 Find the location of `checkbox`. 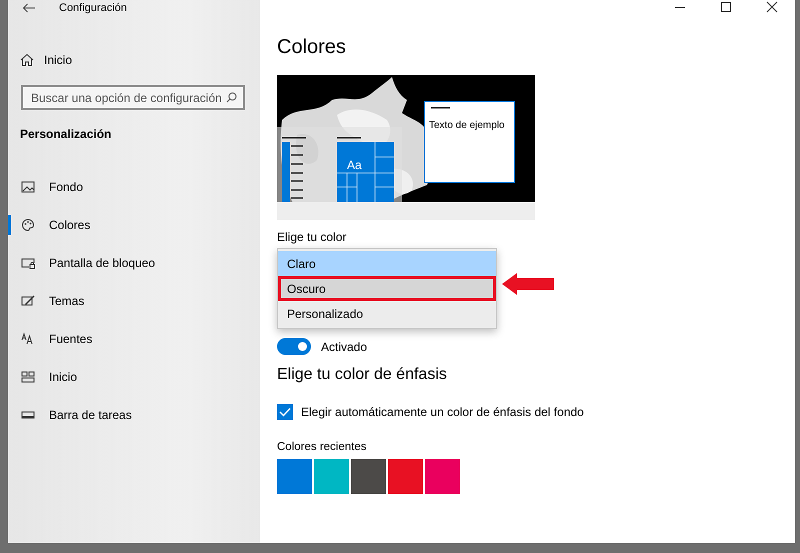

checkbox is located at coordinates (285, 412).